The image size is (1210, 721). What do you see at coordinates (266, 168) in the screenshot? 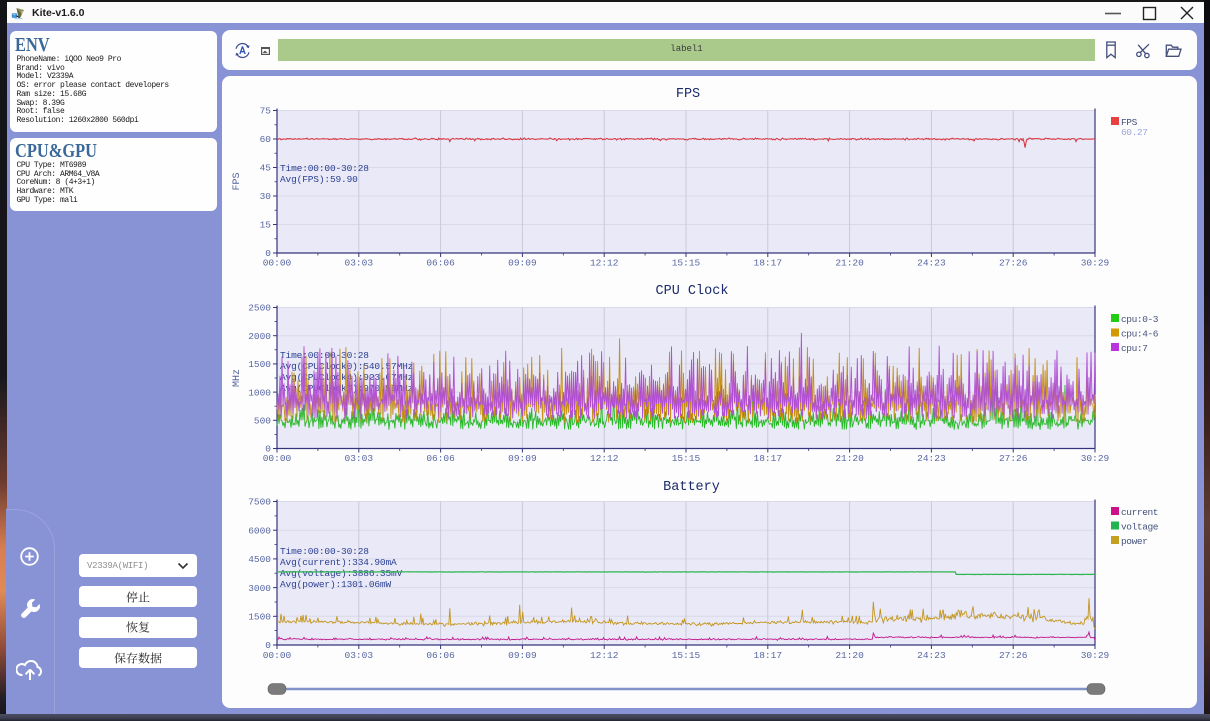
I see `svg-text: 45` at bounding box center [266, 168].